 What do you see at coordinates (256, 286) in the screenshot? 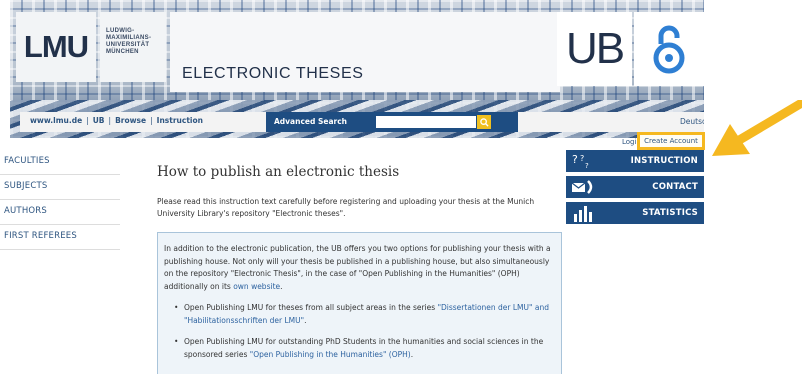
I see `own-website-link: own website` at bounding box center [256, 286].